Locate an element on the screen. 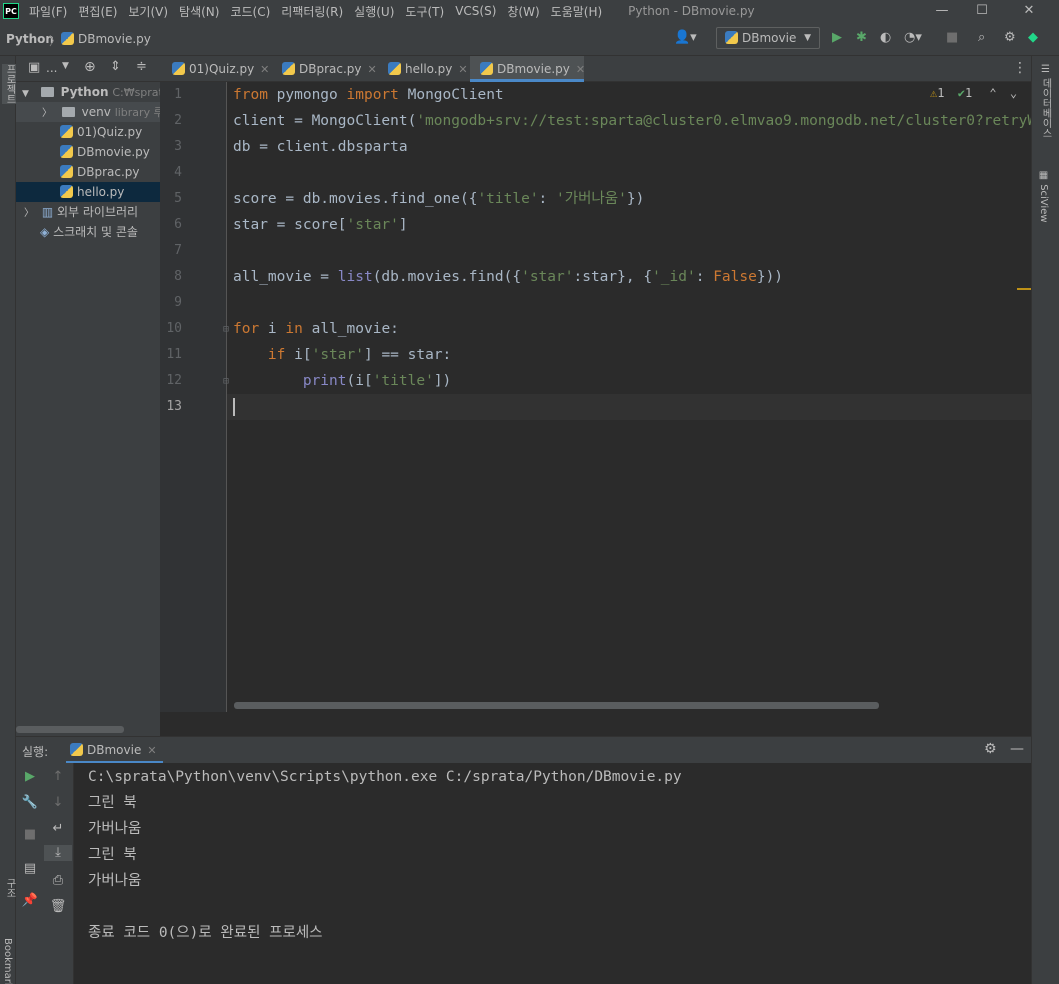 Image resolution: width=1059 pixels, height=984 pixels. warning-count: 1 is located at coordinates (941, 93).